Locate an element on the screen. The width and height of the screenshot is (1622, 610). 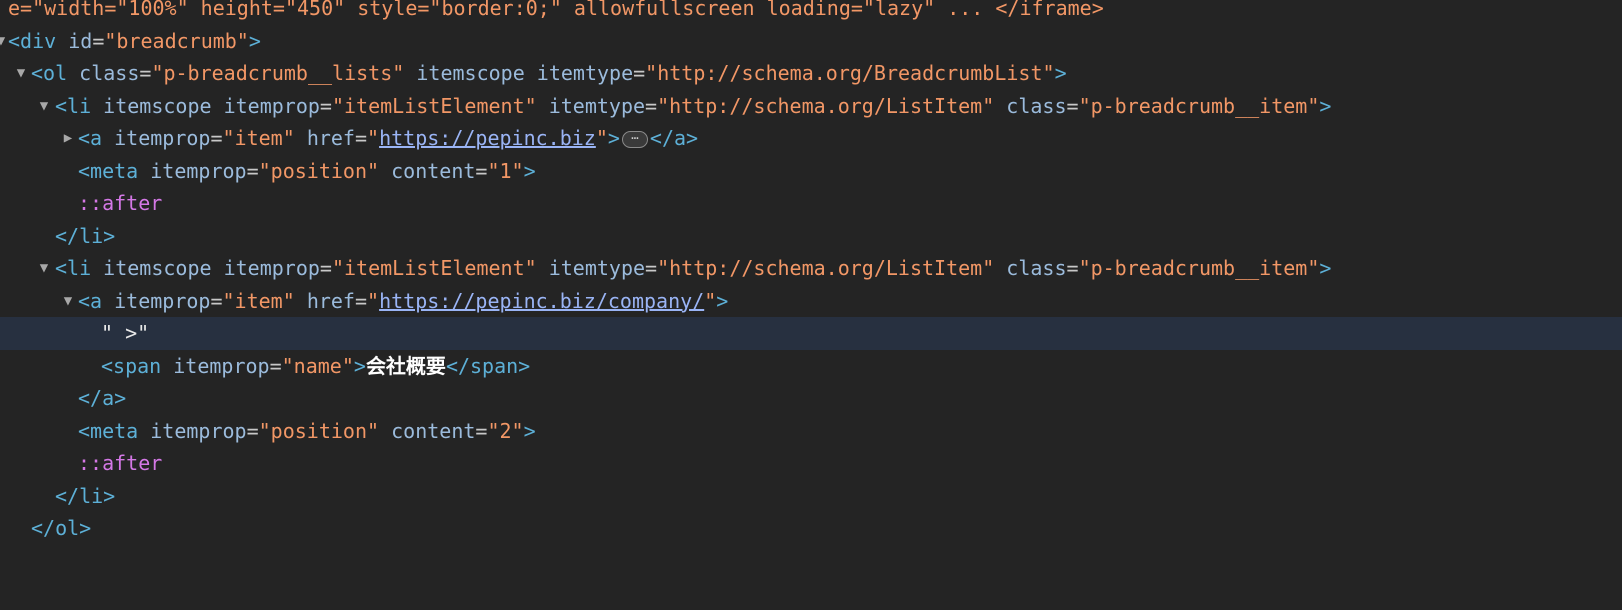
attr-name: itemtype is located at coordinates (585, 73).